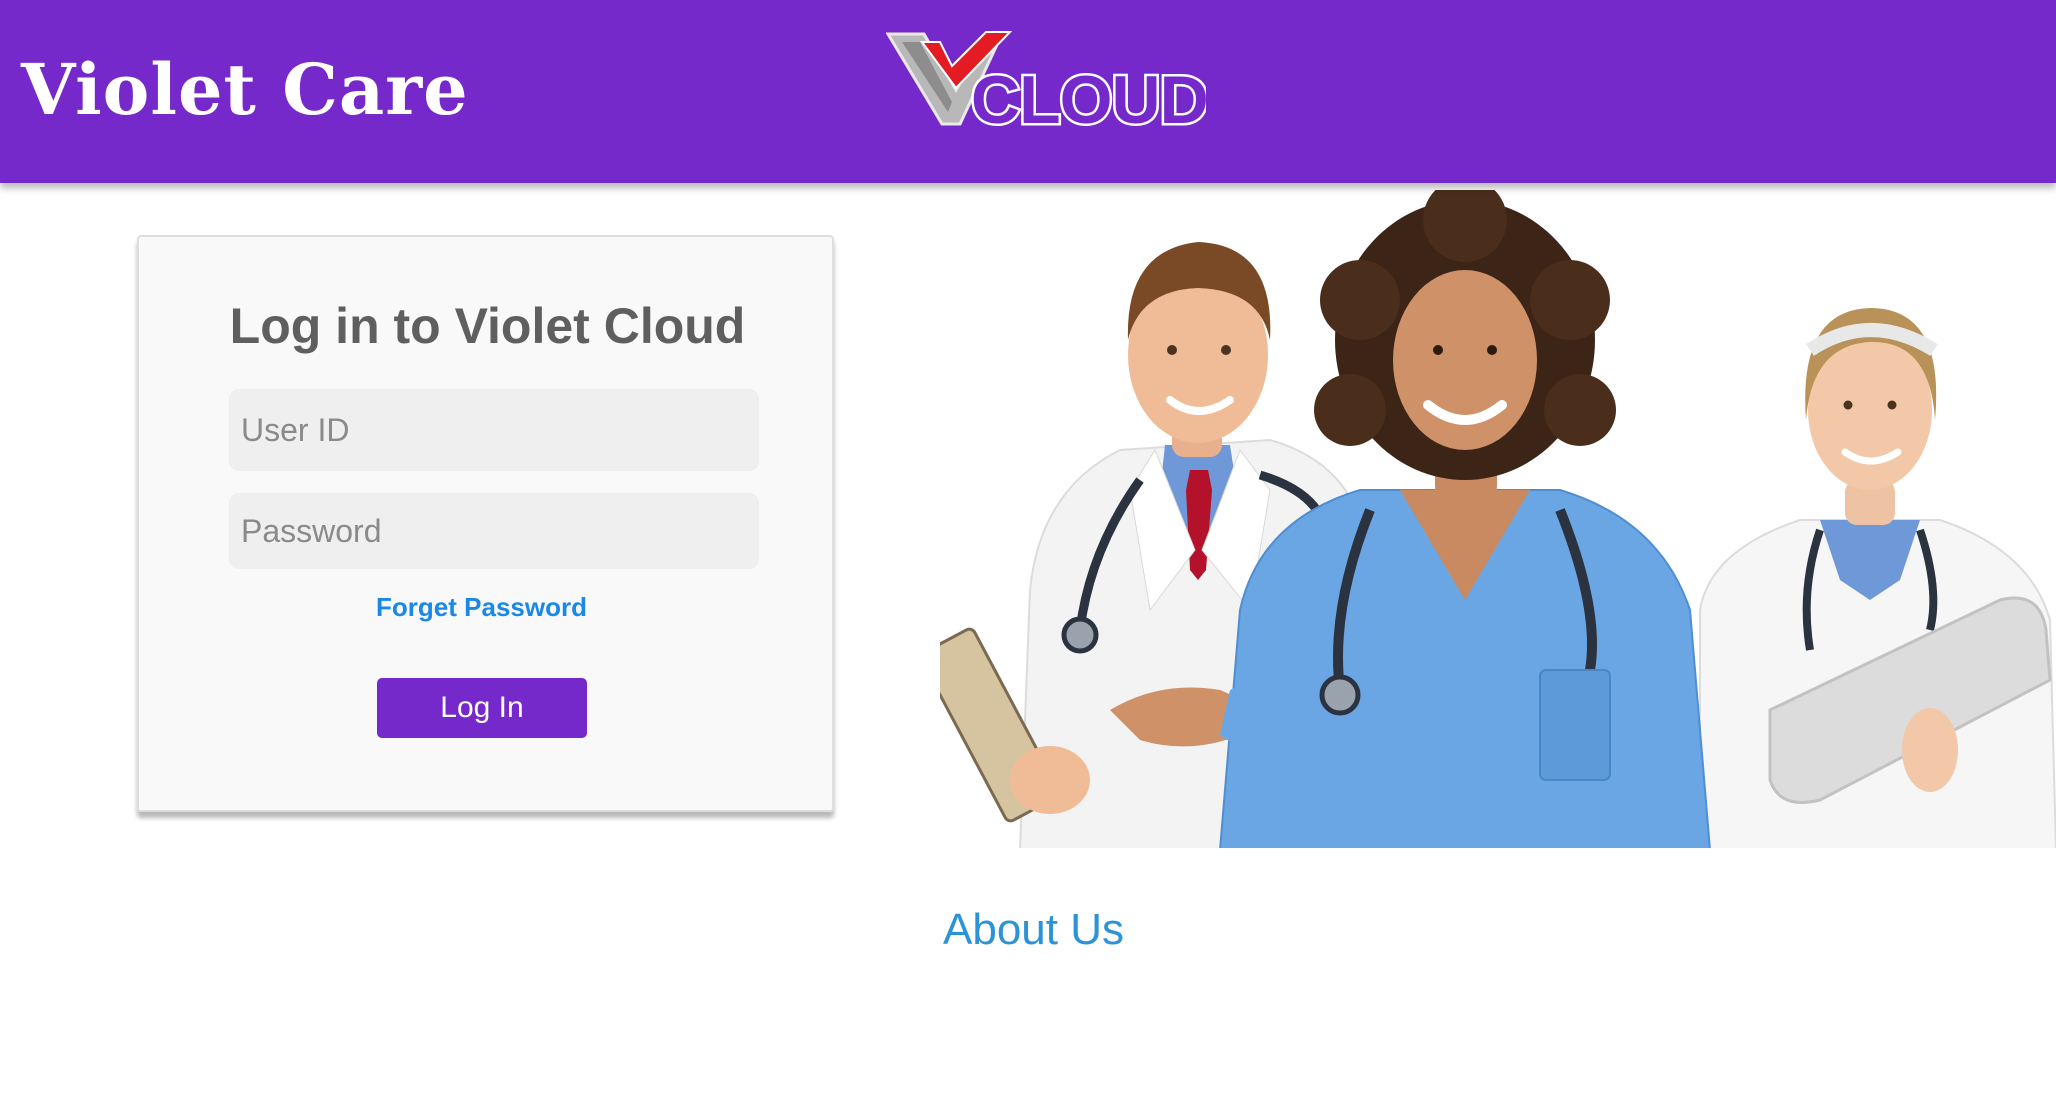  Describe the element at coordinates (487, 326) in the screenshot. I see `login-heading: Log in to Violet Cloud` at that location.